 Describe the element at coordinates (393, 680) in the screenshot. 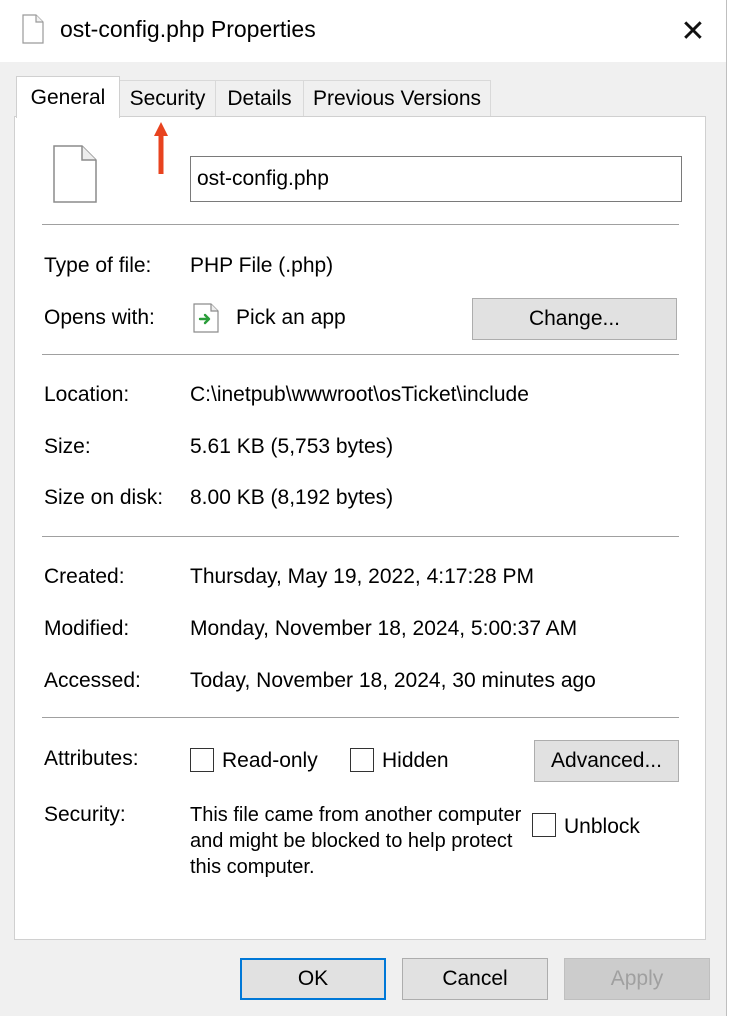

I see `accessed-value: Today, November 18, 2024, 30 minutes ago` at that location.